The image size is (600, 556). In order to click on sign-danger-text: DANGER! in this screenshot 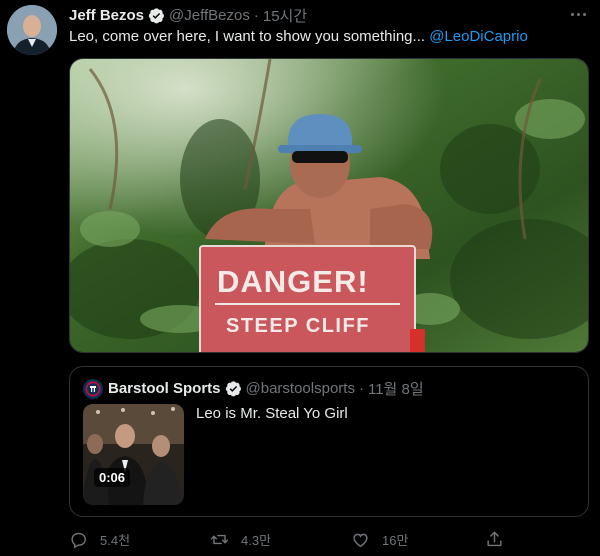, I will do `click(293, 281)`.